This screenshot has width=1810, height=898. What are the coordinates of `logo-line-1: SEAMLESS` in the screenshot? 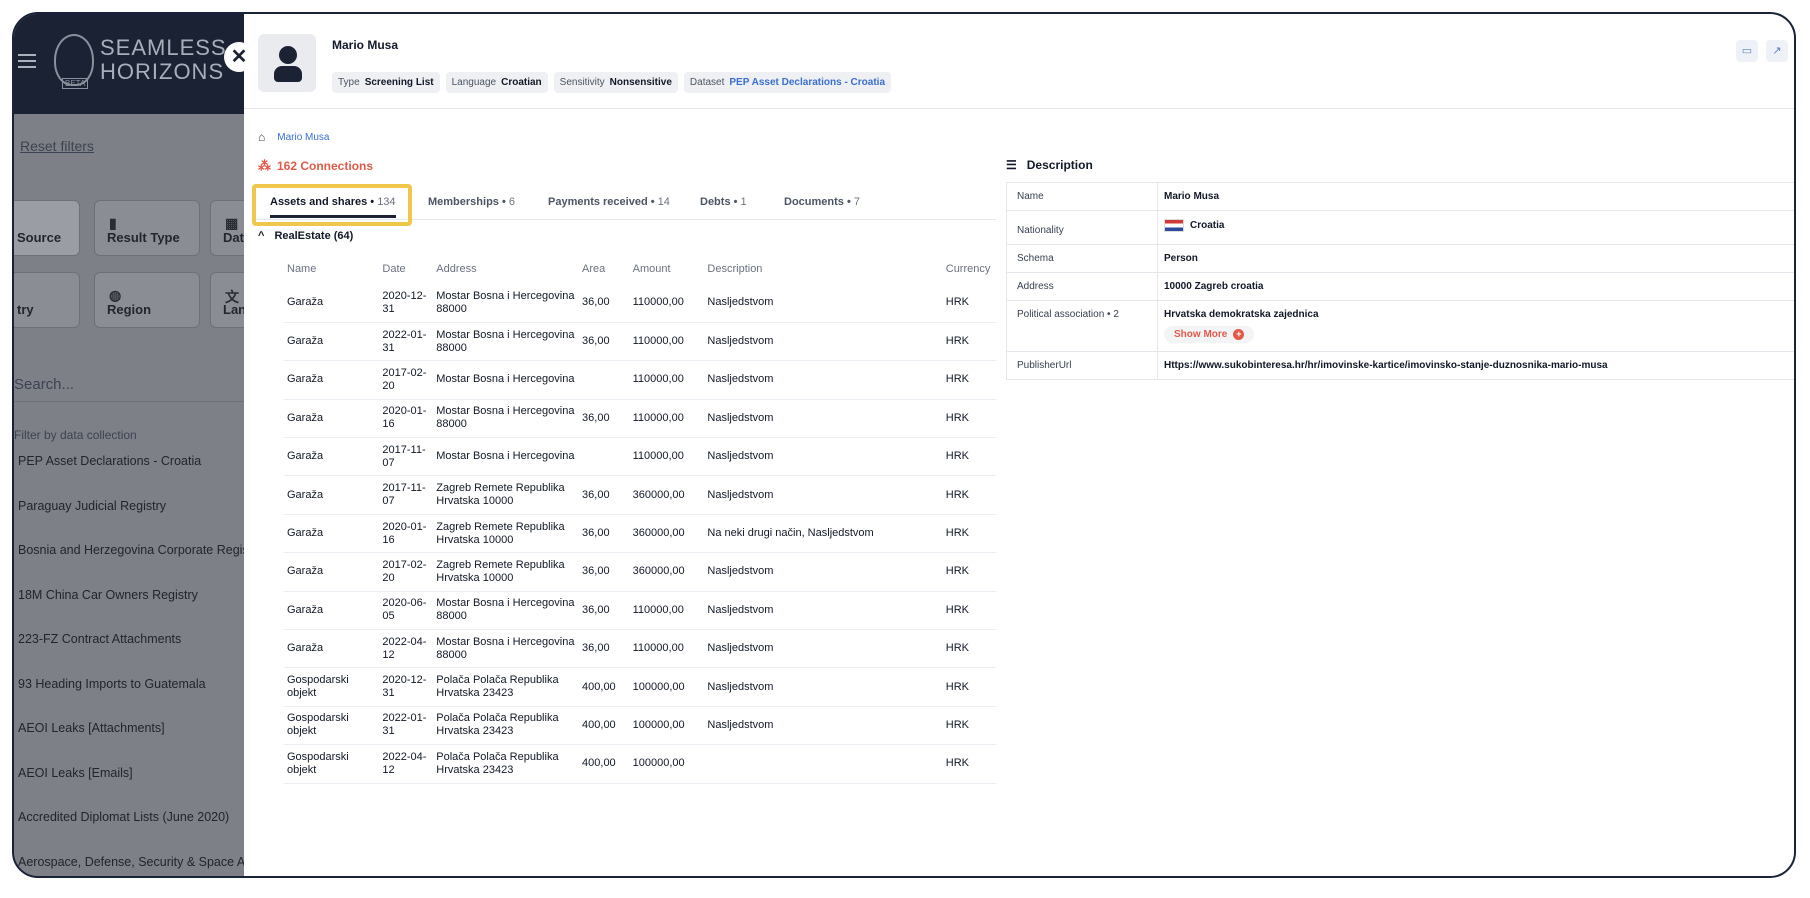 It's located at (163, 47).